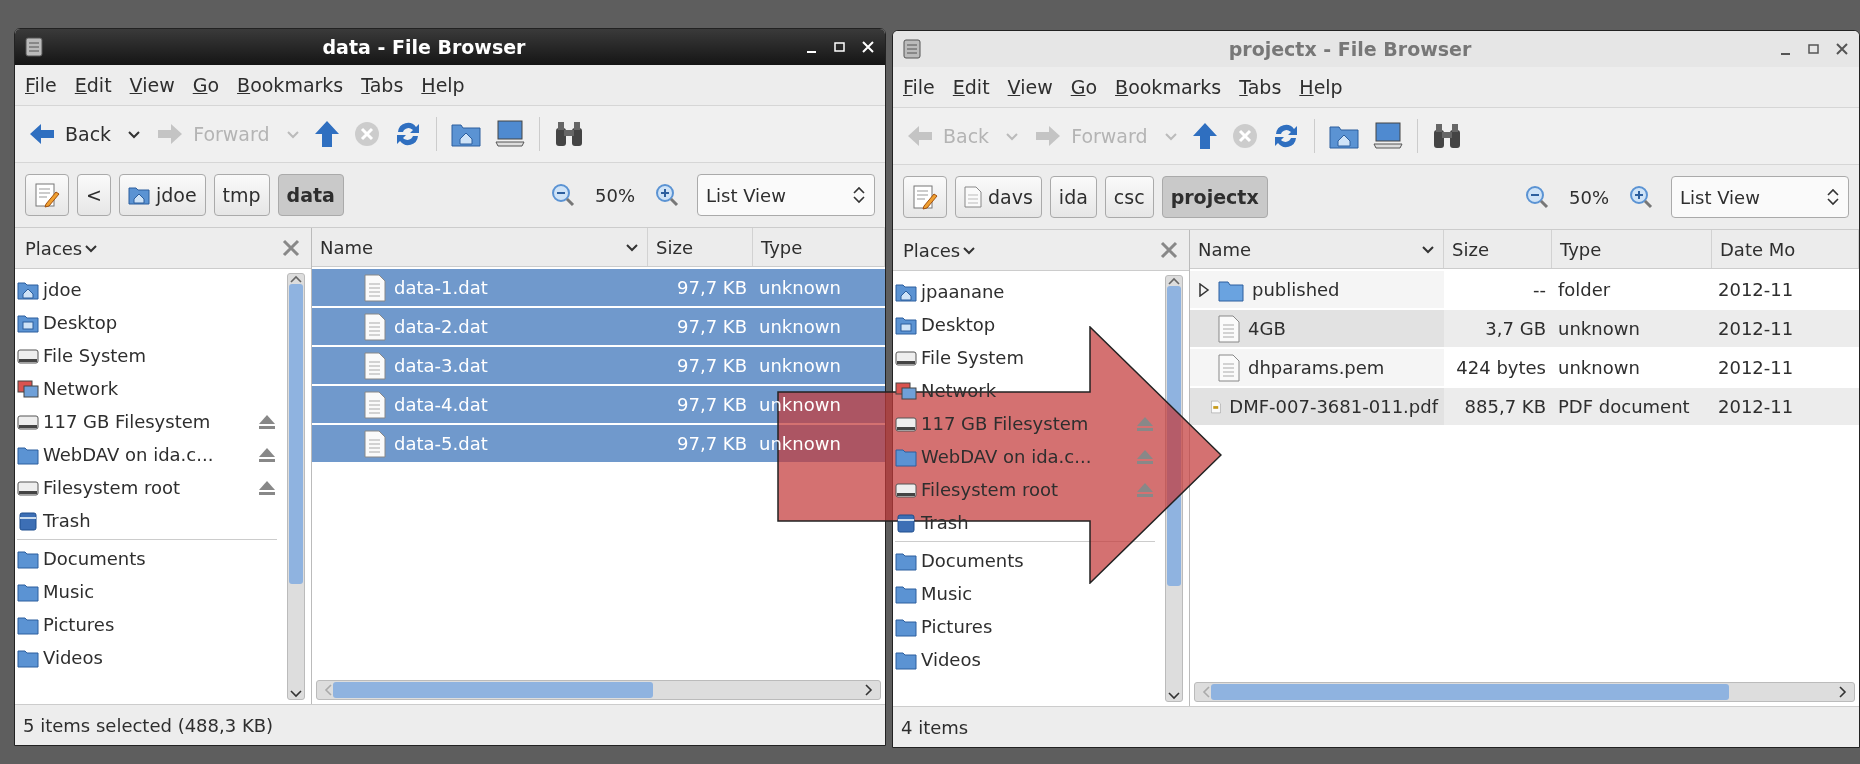  I want to click on path-button: tmp, so click(241, 195).